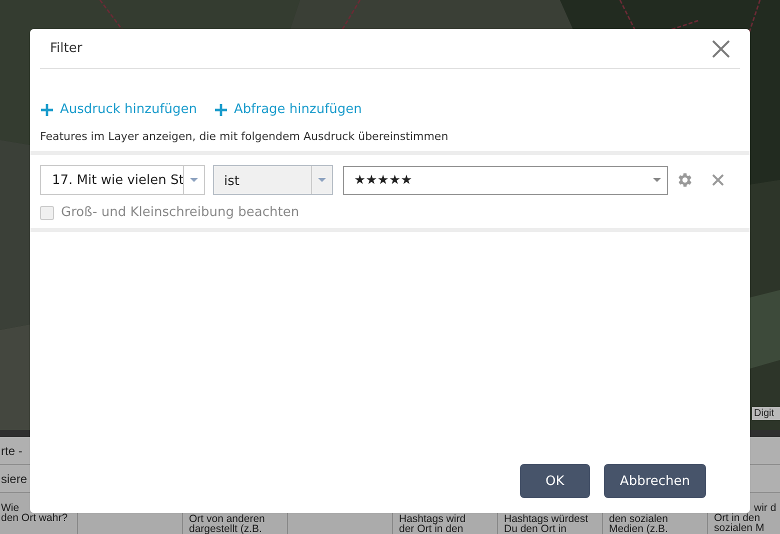 The height and width of the screenshot is (534, 780). Describe the element at coordinates (180, 212) in the screenshot. I see `checkbox-label: Groß- und Kleinschreibung beachten` at that location.